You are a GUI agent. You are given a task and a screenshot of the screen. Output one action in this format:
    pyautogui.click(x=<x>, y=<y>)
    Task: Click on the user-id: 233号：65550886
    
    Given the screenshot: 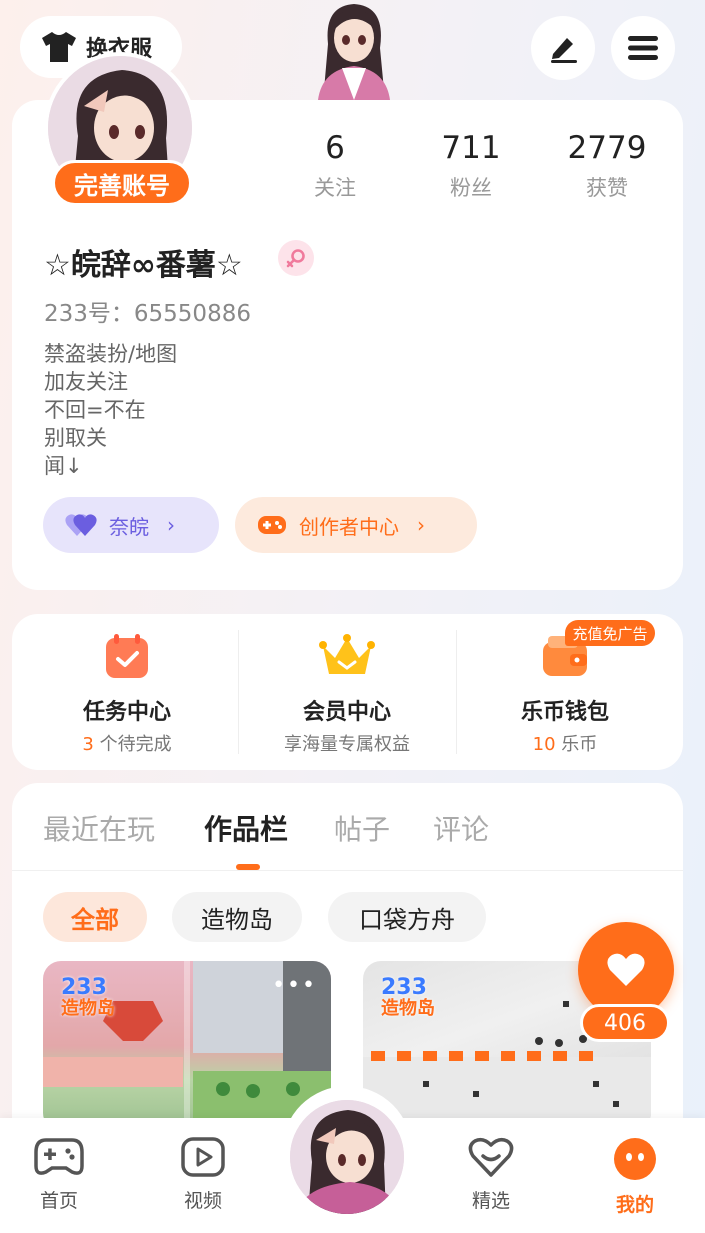 What is the action you would take?
    pyautogui.click(x=147, y=314)
    